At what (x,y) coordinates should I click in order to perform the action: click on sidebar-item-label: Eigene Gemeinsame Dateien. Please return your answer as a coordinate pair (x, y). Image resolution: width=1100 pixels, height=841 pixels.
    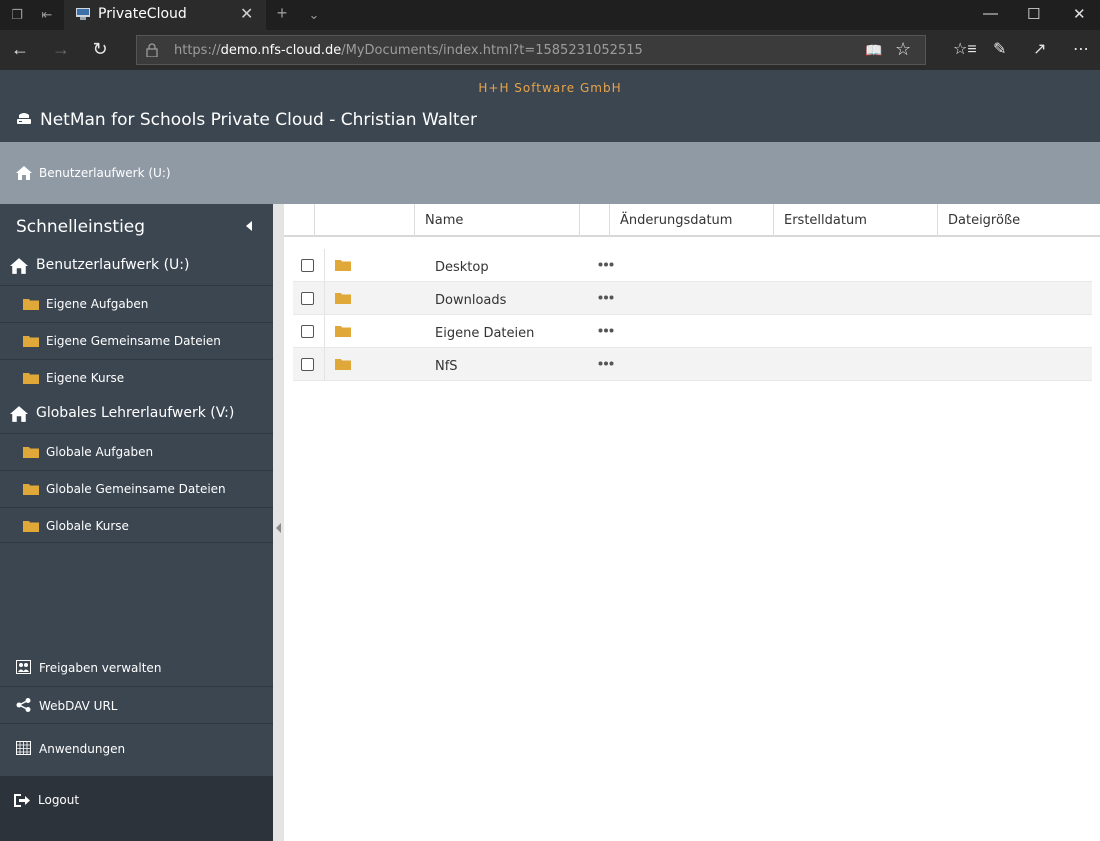
    Looking at the image, I should click on (133, 341).